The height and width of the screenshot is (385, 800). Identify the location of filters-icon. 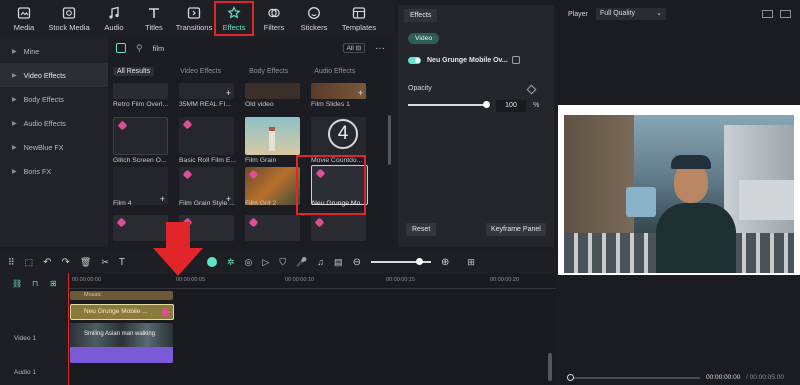
(274, 12).